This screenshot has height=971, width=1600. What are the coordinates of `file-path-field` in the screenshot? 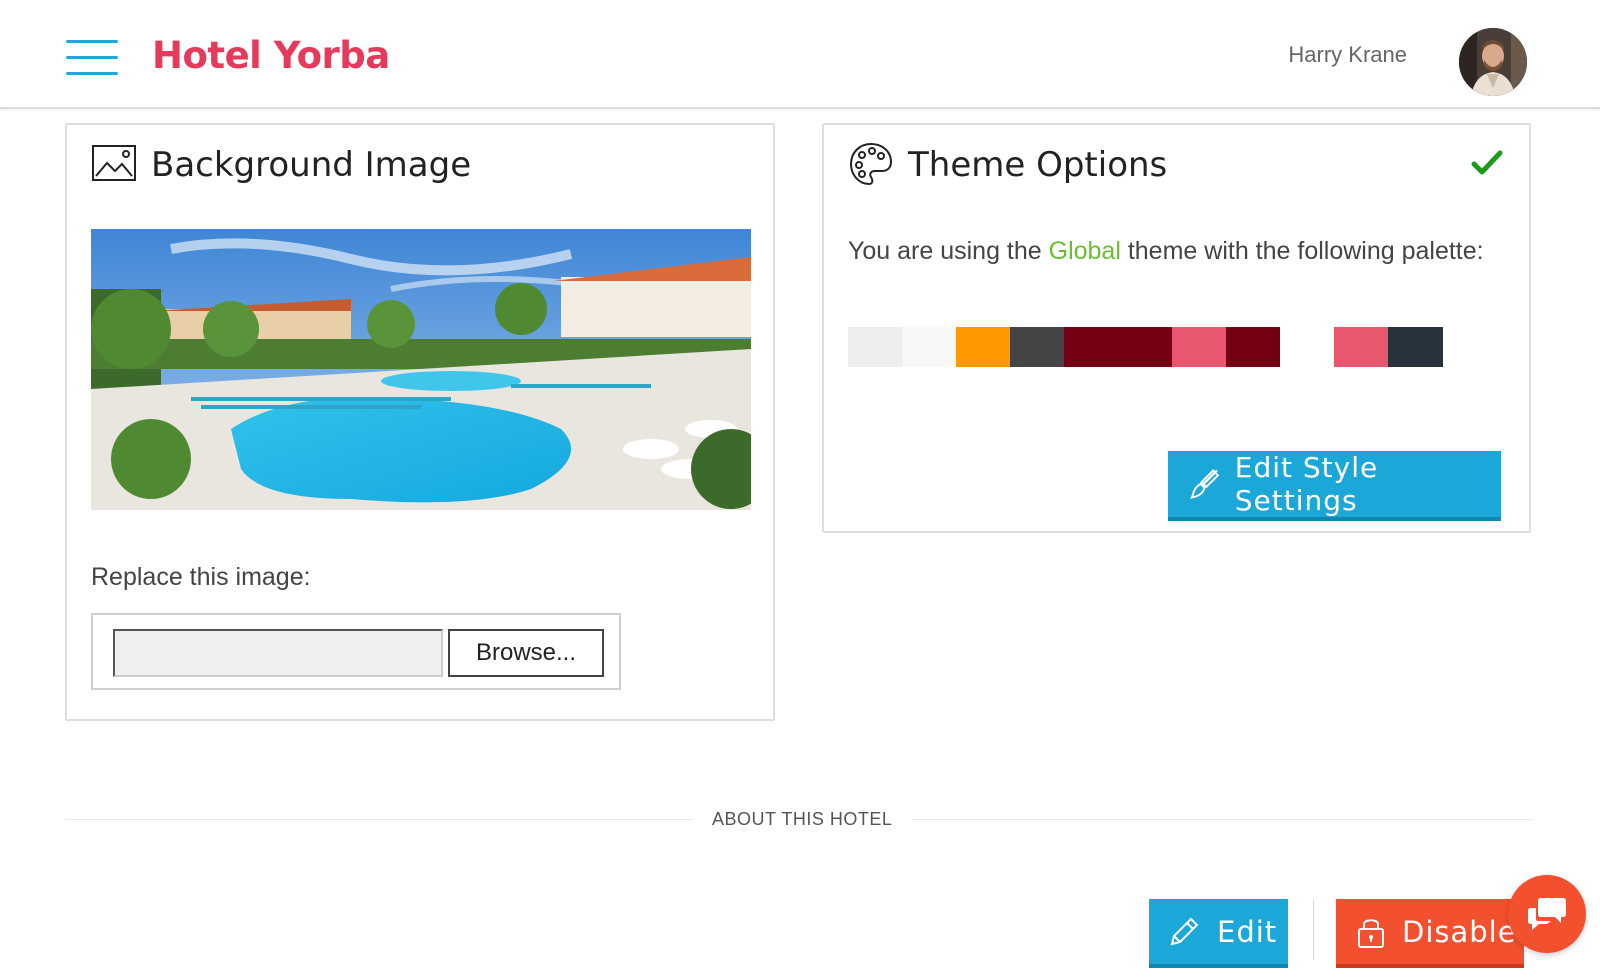 It's located at (278, 653).